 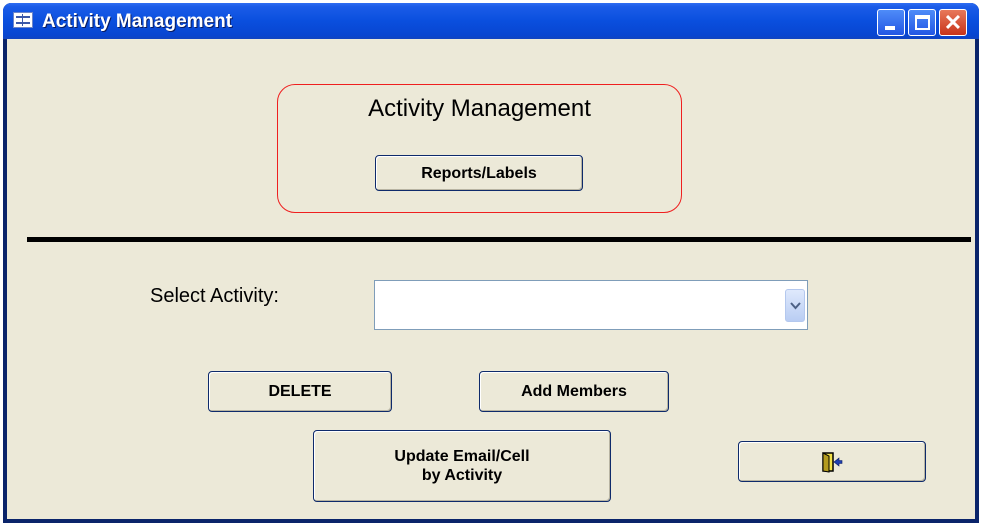 What do you see at coordinates (23, 20) in the screenshot?
I see `form-icon` at bounding box center [23, 20].